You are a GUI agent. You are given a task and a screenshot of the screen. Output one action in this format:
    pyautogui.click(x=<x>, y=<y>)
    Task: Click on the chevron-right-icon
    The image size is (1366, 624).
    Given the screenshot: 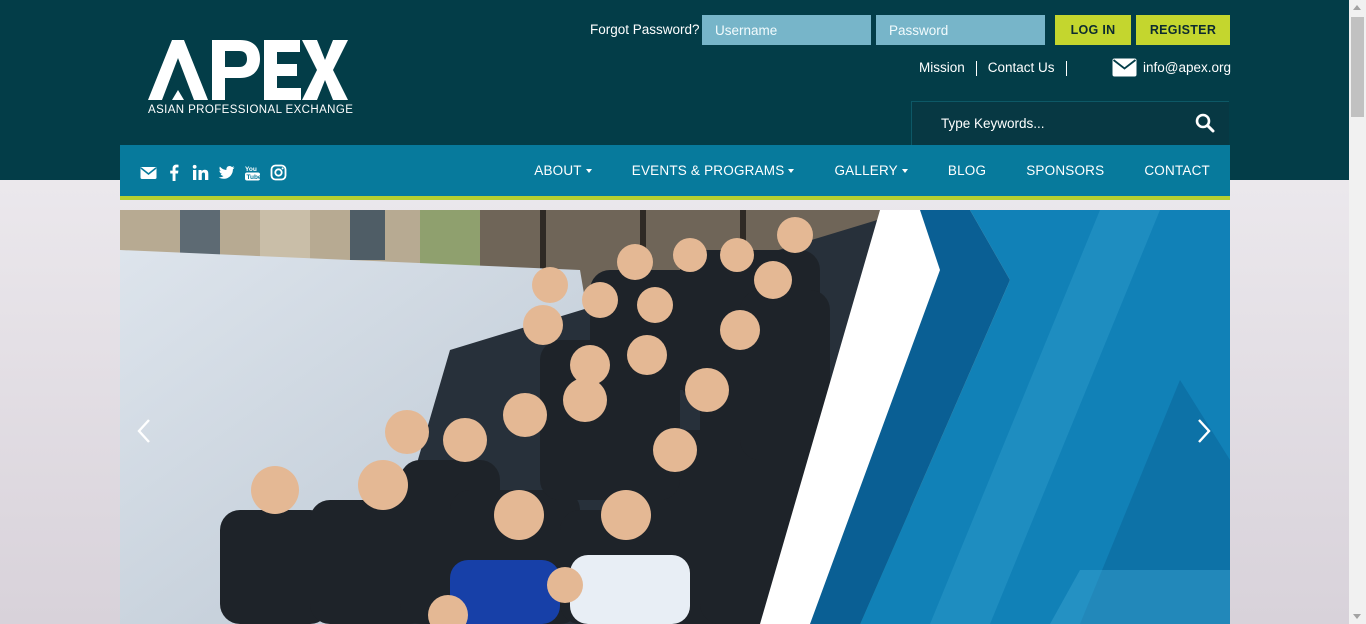 What is the action you would take?
    pyautogui.click(x=1204, y=431)
    